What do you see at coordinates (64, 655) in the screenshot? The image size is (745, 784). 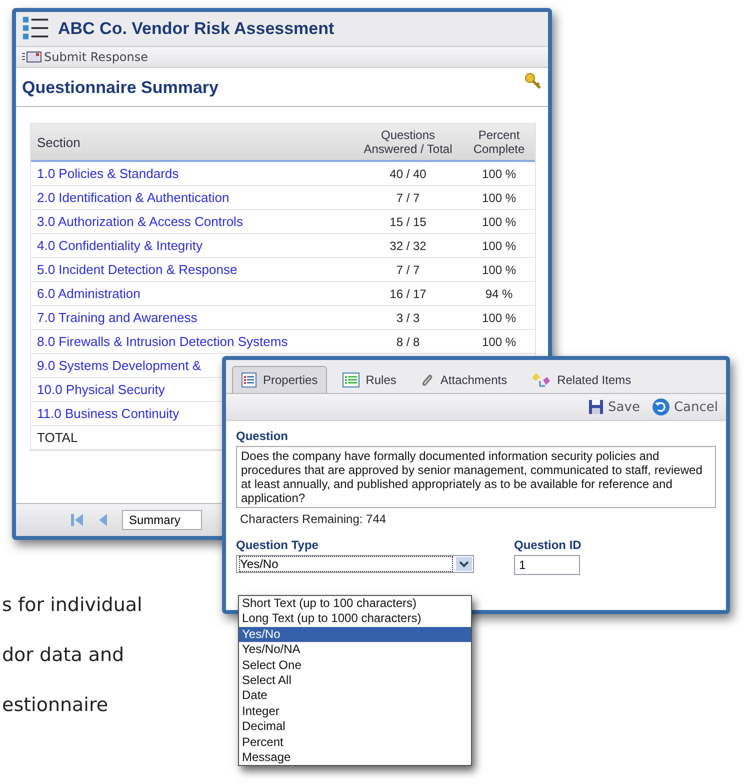 I see `slide-text: dor data and` at bounding box center [64, 655].